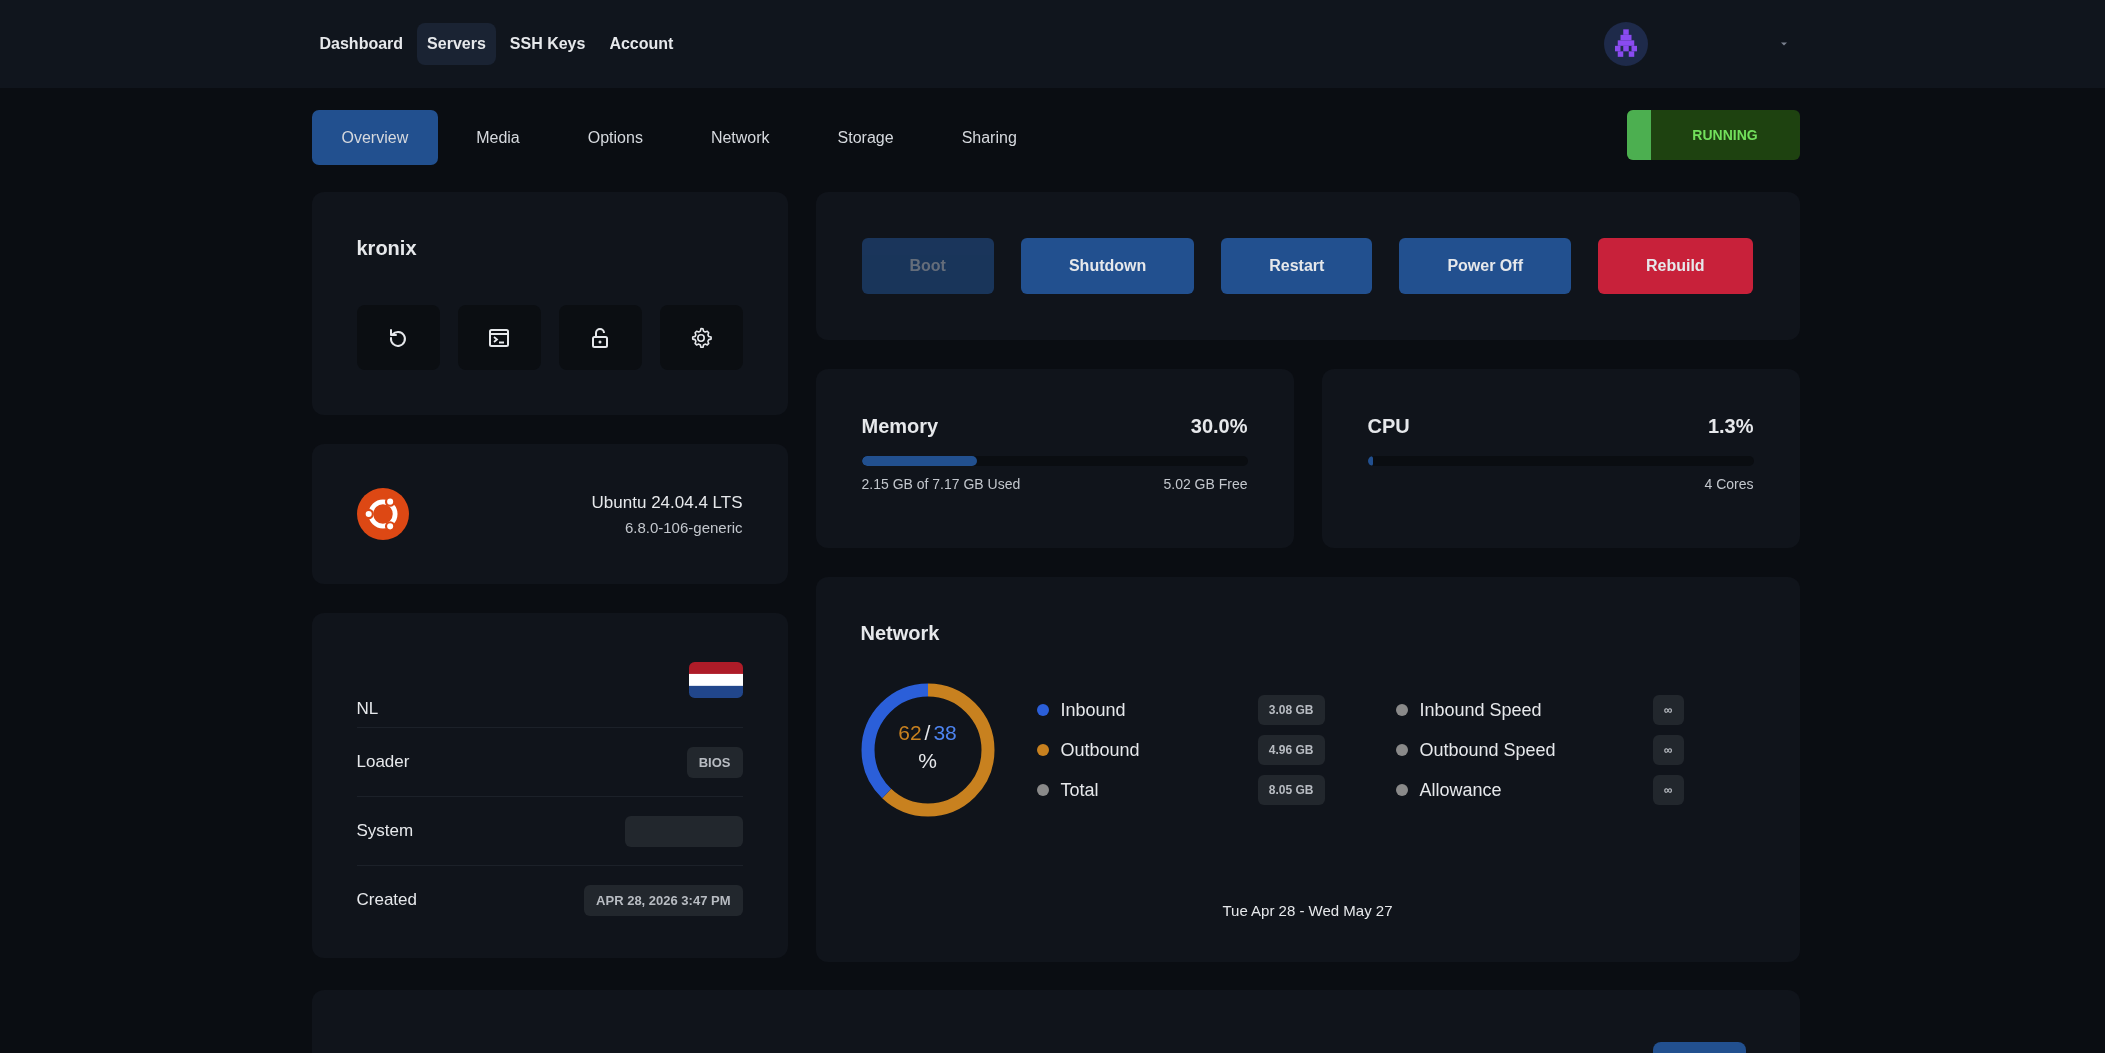  I want to click on legend-label: Allowance, so click(1461, 790).